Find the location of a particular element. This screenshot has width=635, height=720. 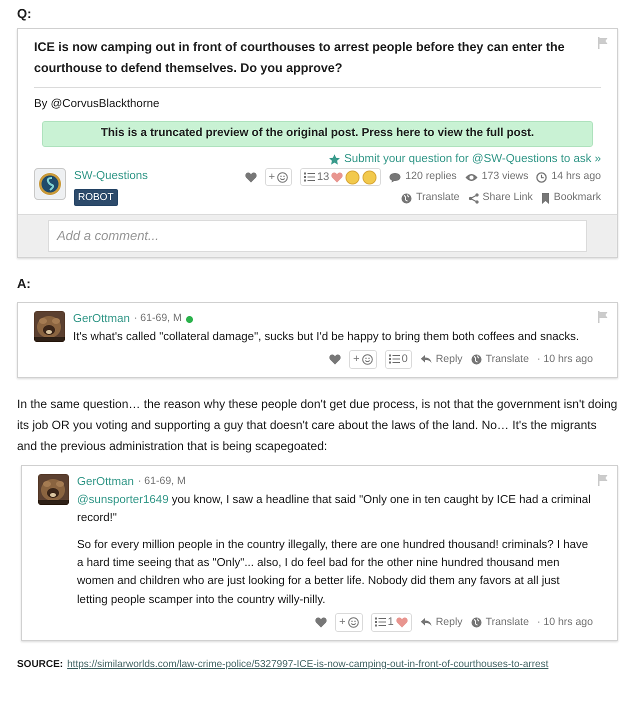

author-line: By @CorvusBlackthorne is located at coordinates (97, 104).